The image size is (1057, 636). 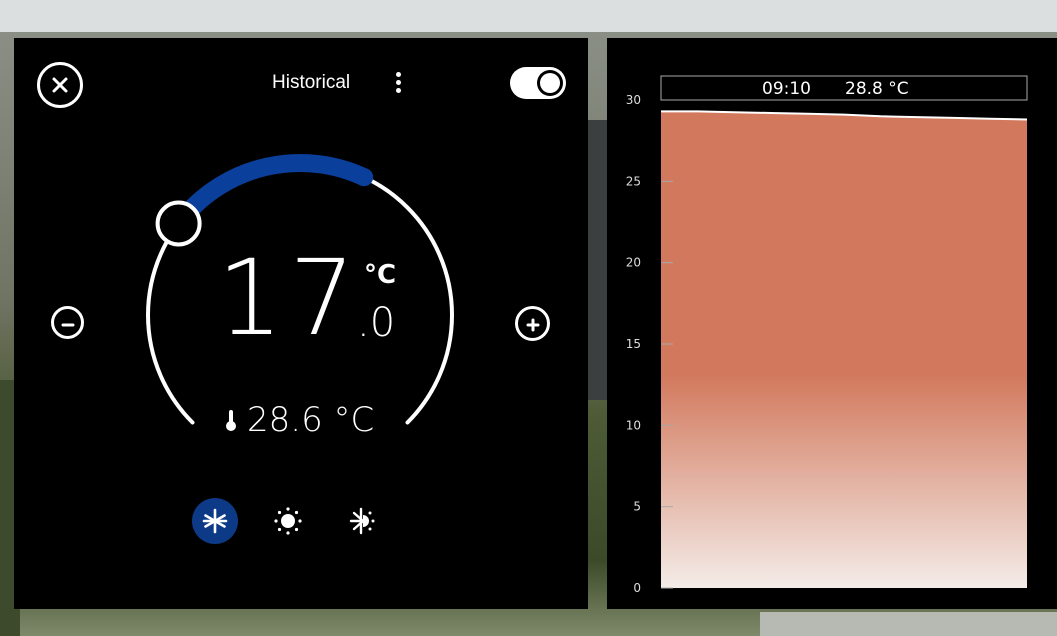 What do you see at coordinates (289, 298) in the screenshot?
I see `setpoint-value: 17` at bounding box center [289, 298].